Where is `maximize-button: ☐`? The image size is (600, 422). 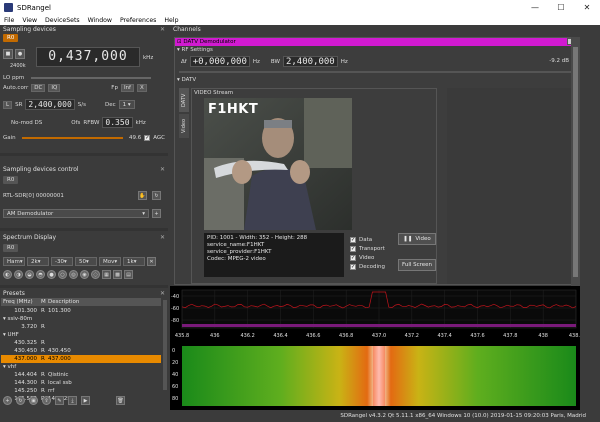
maximize-button: ☐ is located at coordinates (561, 7).